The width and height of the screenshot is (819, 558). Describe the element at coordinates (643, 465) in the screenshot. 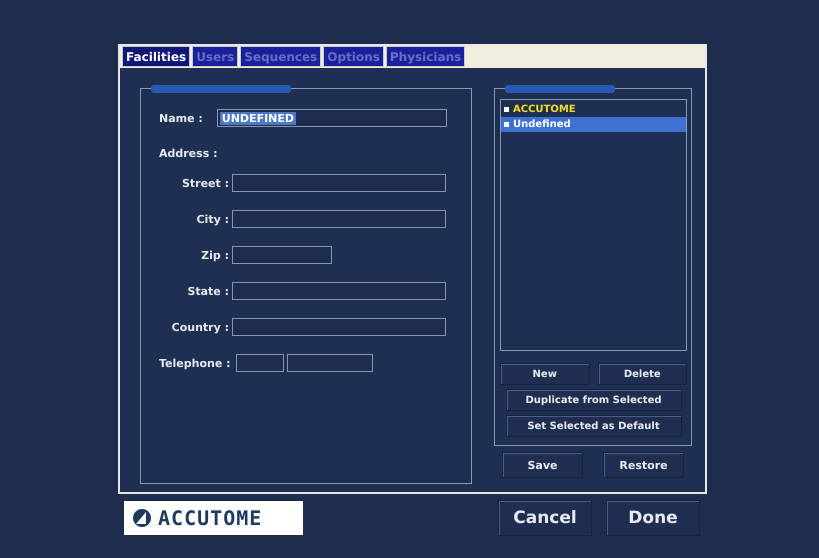

I see `panel-button: Restore` at that location.